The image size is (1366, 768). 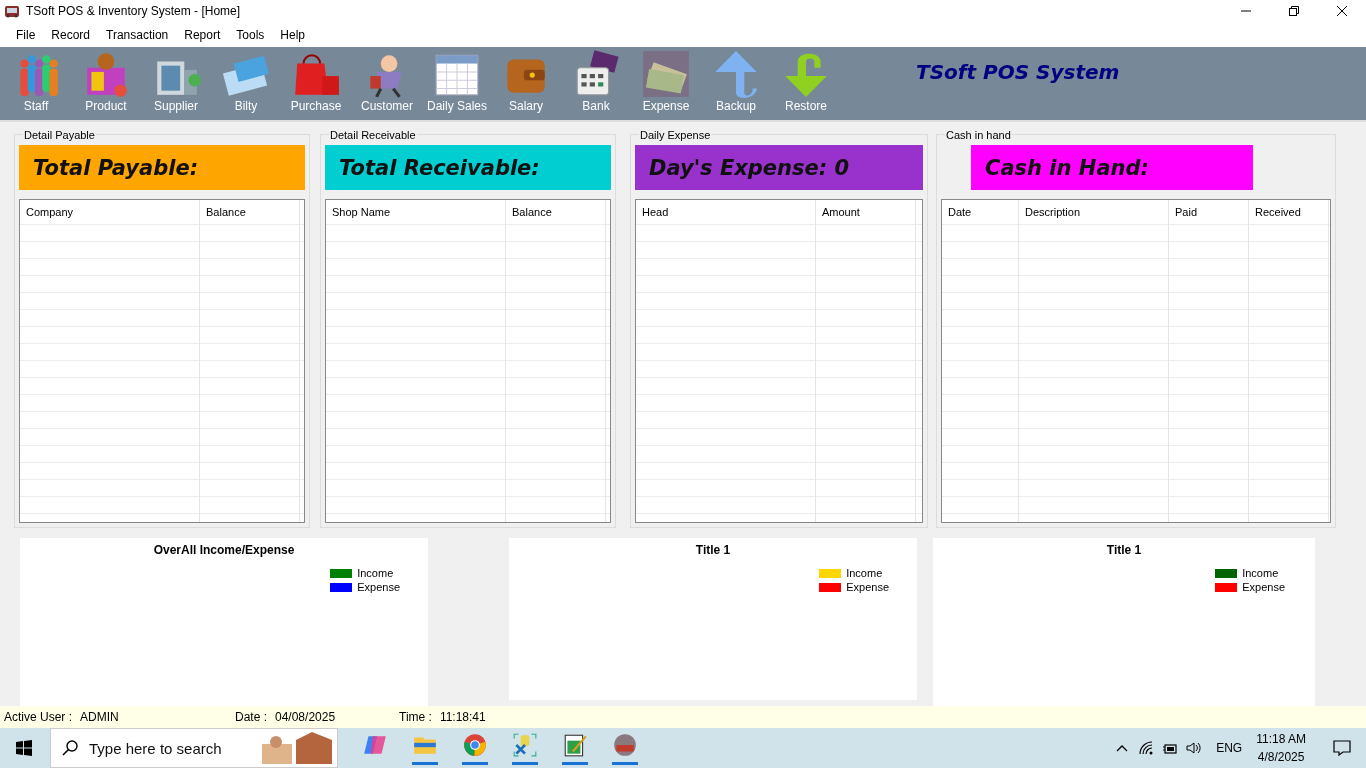 I want to click on status-label: Date :, so click(x=251, y=717).